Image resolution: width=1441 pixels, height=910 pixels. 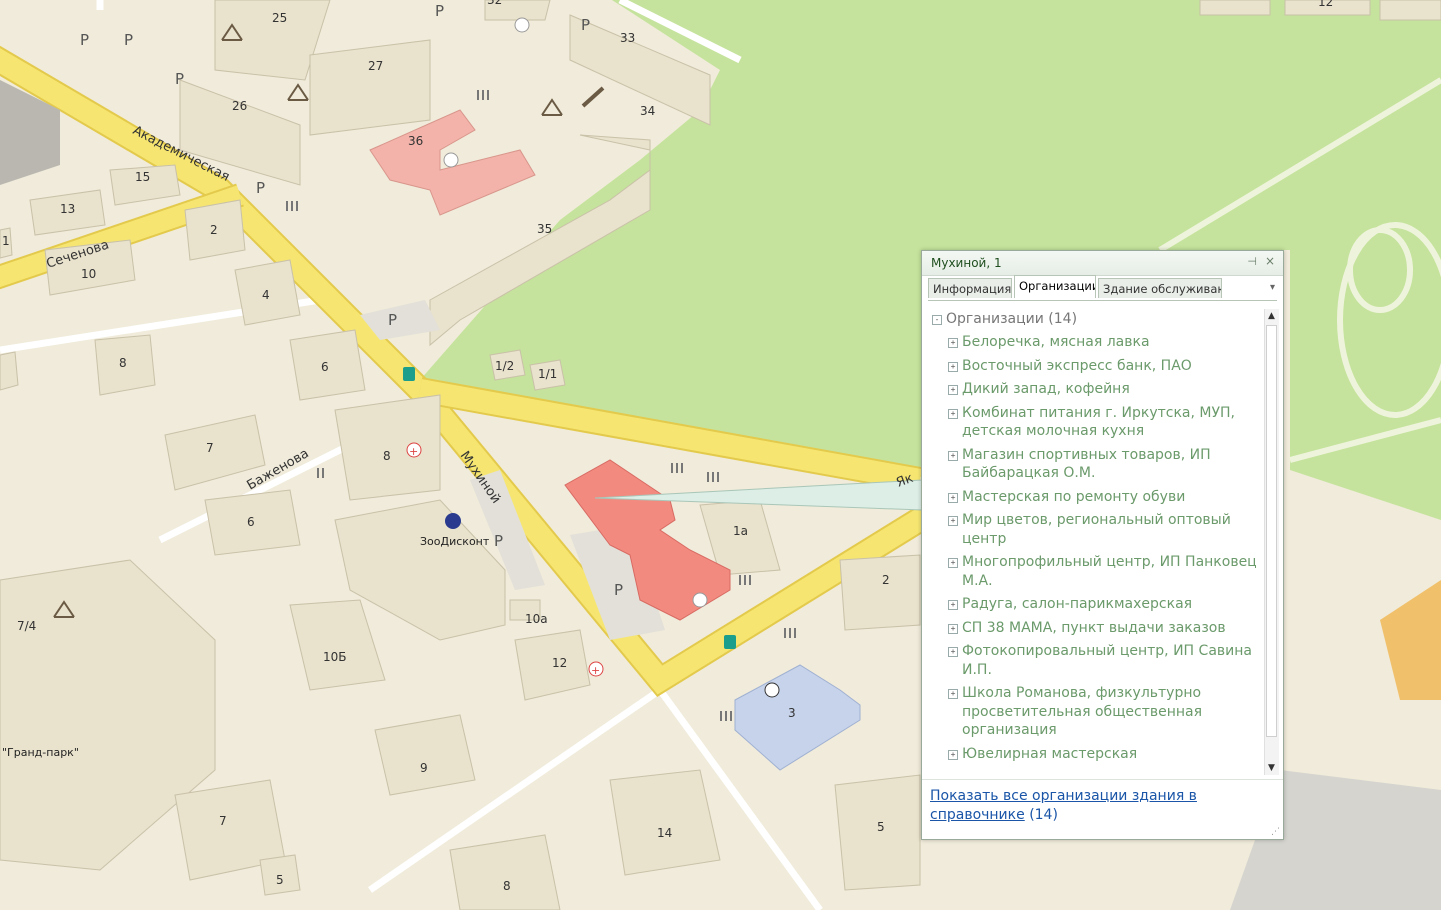 I want to click on org-name: СП 38 МАМА, пункт выдачи заказов, so click(x=1094, y=627).